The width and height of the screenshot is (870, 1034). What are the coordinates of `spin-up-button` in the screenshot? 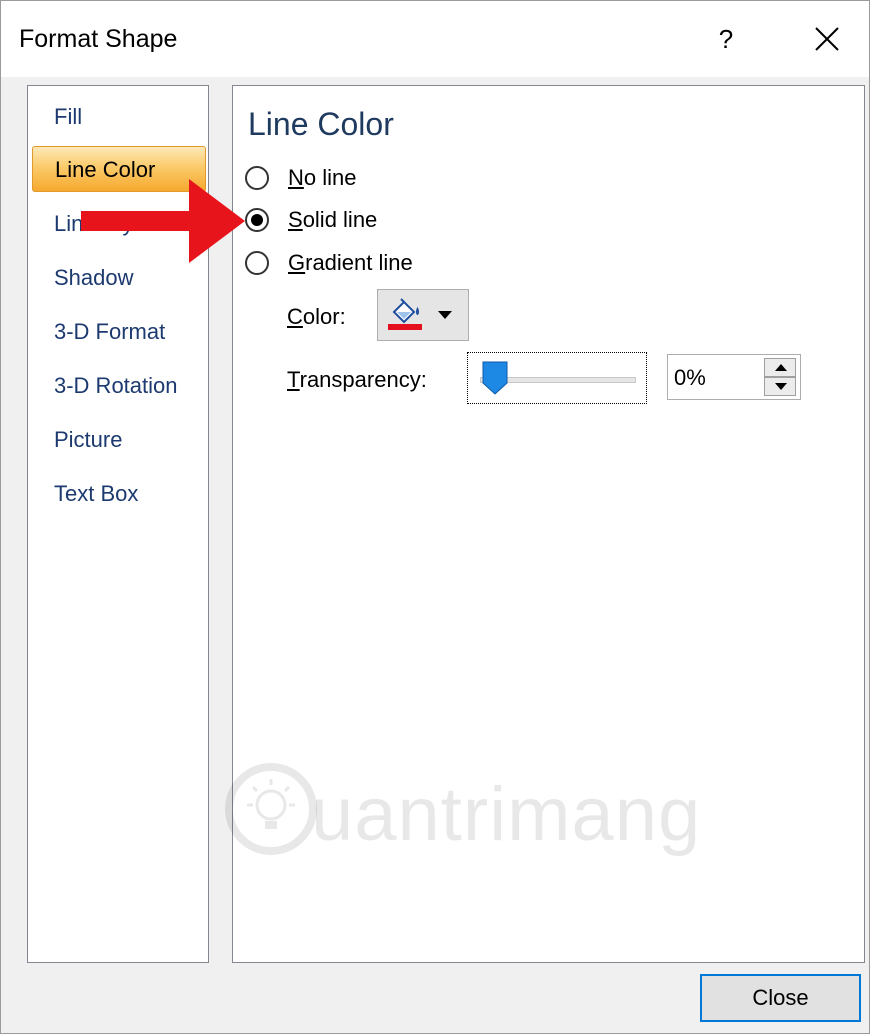 It's located at (780, 367).